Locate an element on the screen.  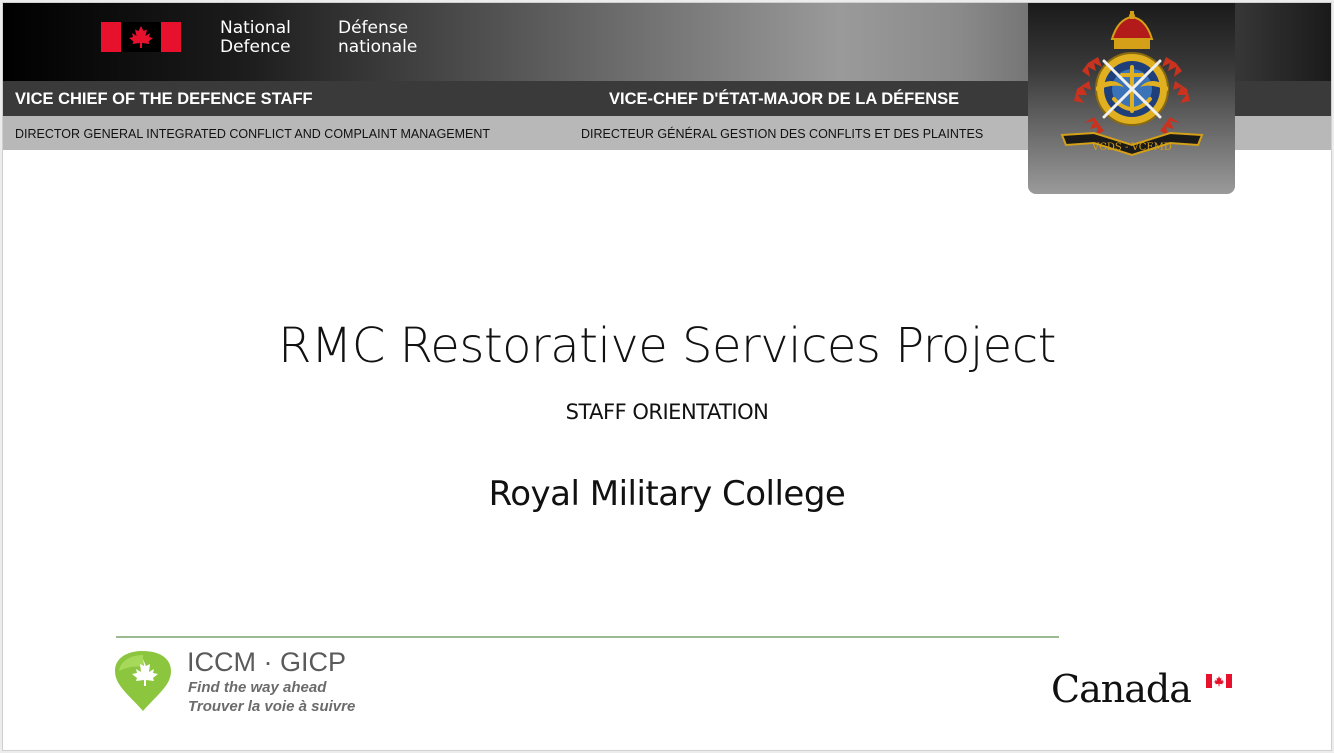
iccm-tagline-fr: Trouver la voie à suivre is located at coordinates (272, 706).